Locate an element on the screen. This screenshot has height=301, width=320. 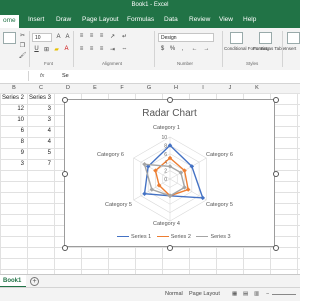
ribbon-separator is located at coordinates (29, 49).